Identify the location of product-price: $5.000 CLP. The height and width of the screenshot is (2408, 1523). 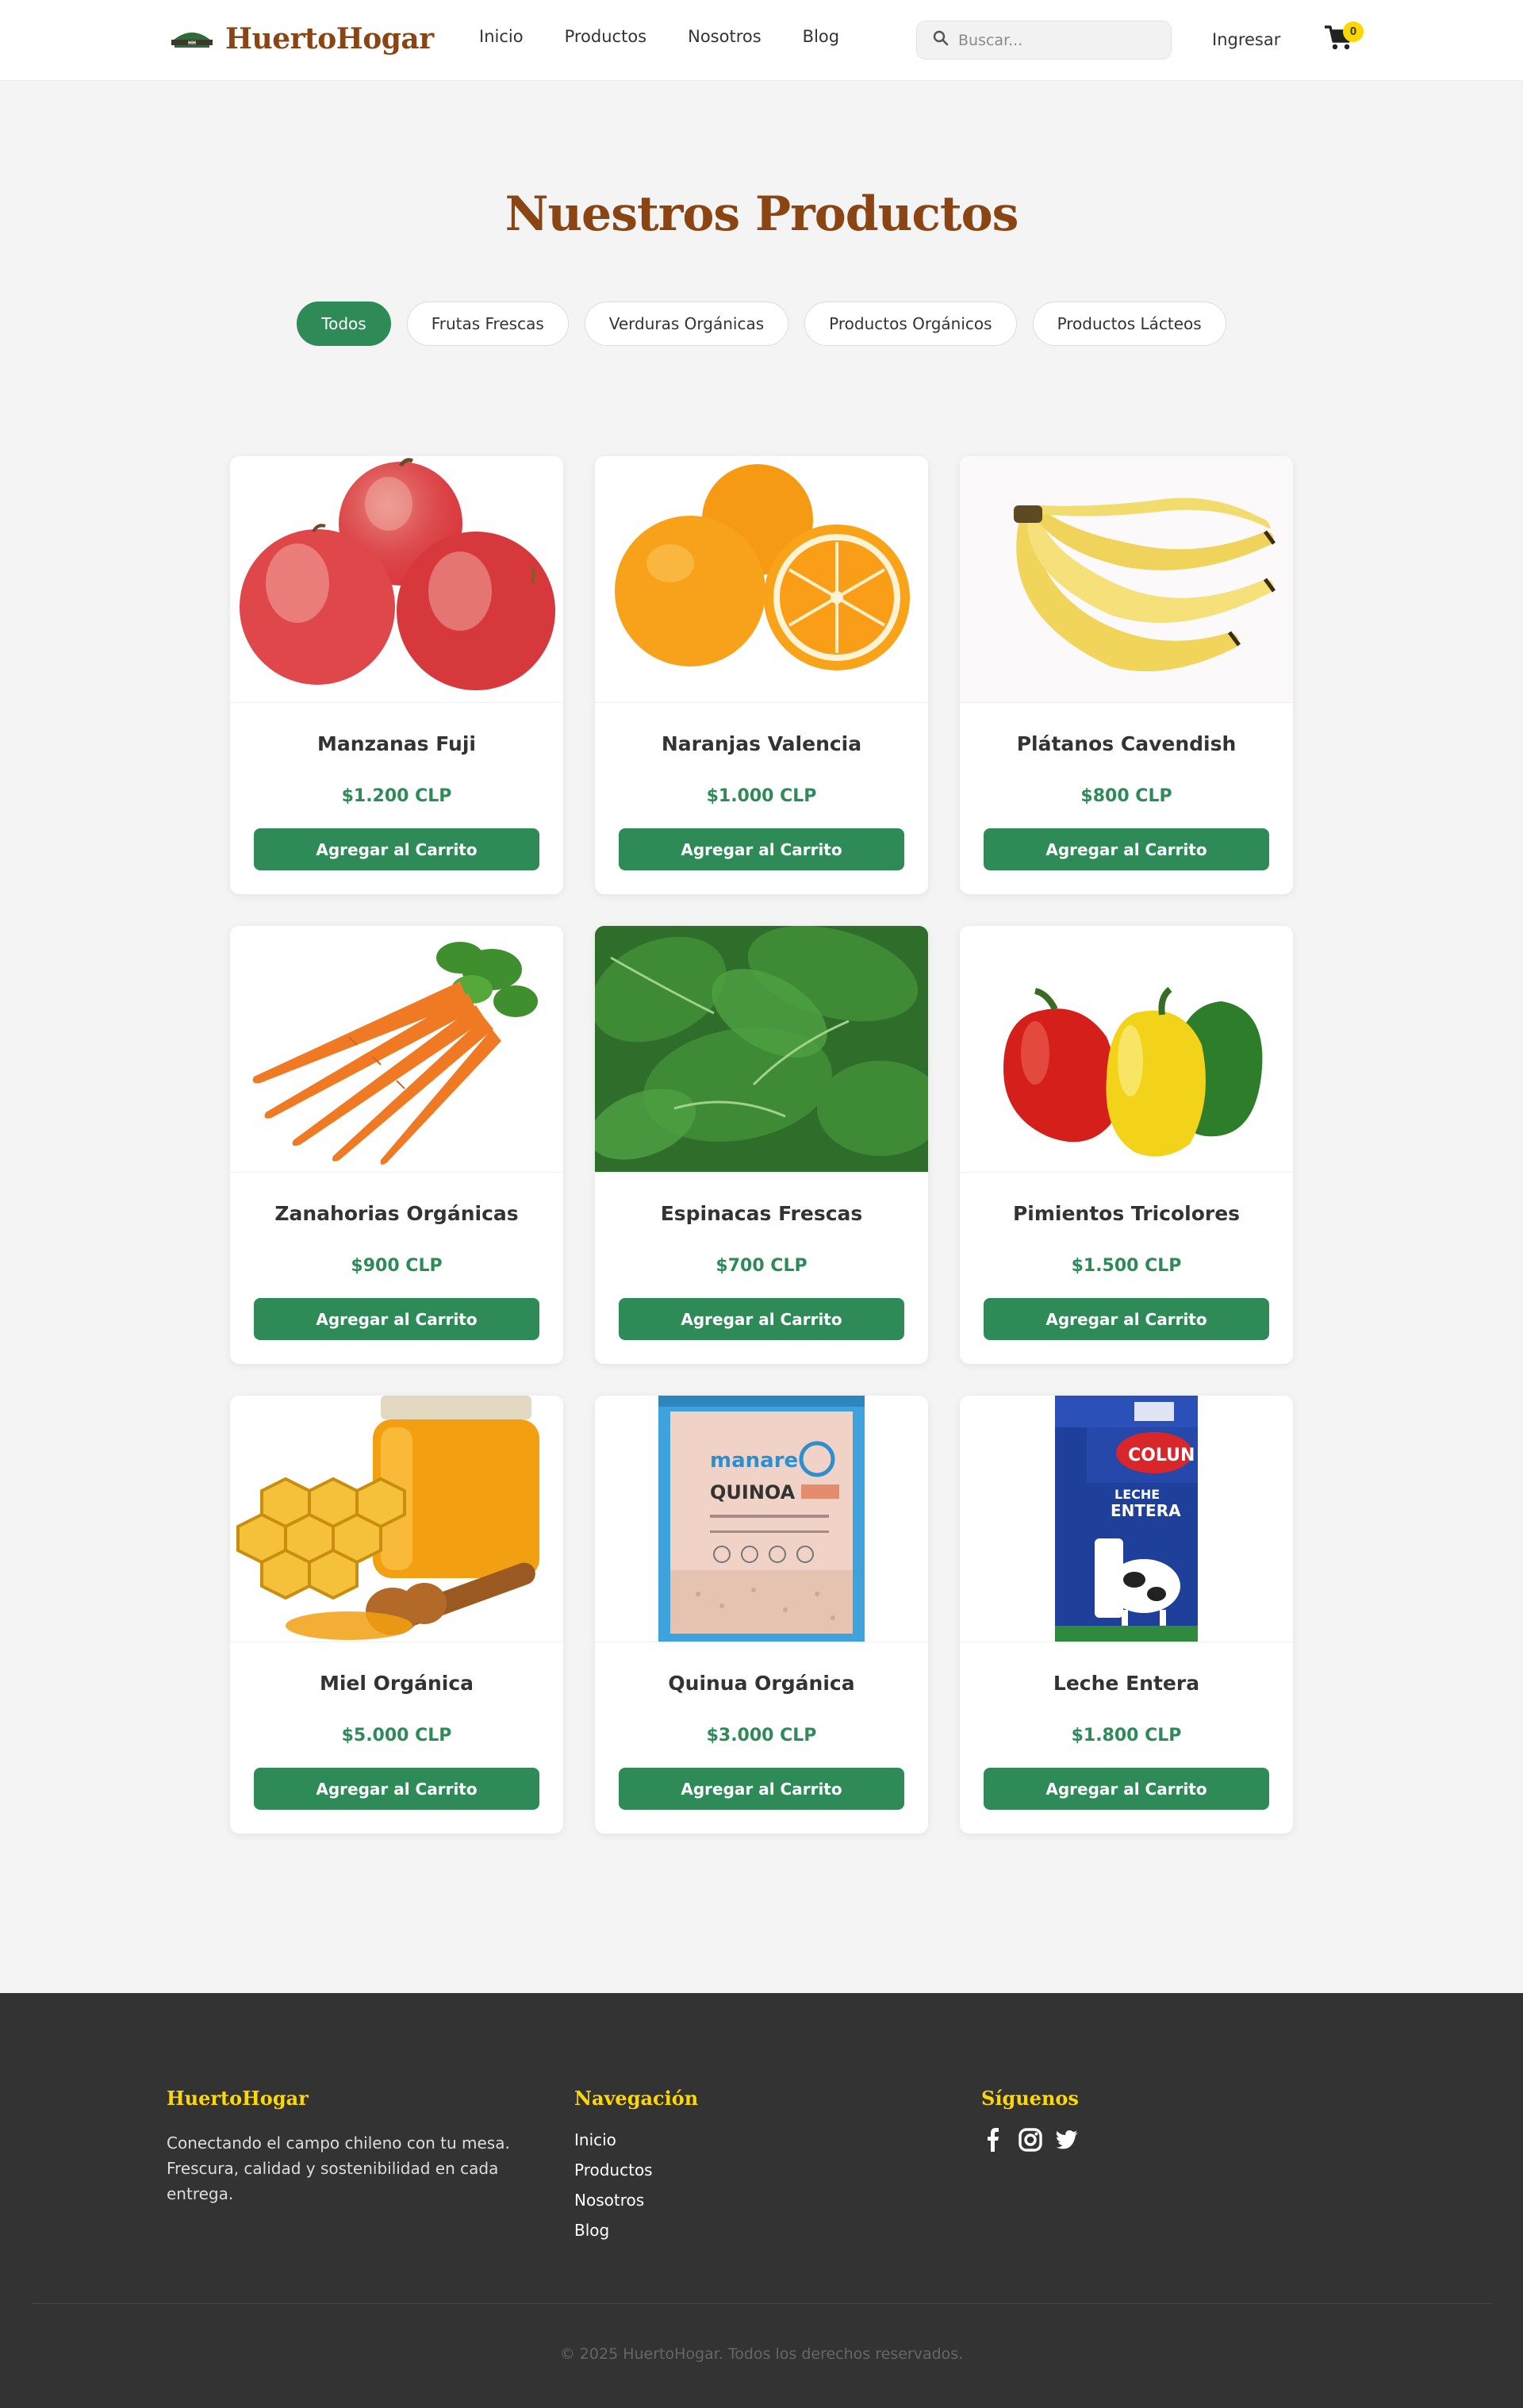
(396, 1736).